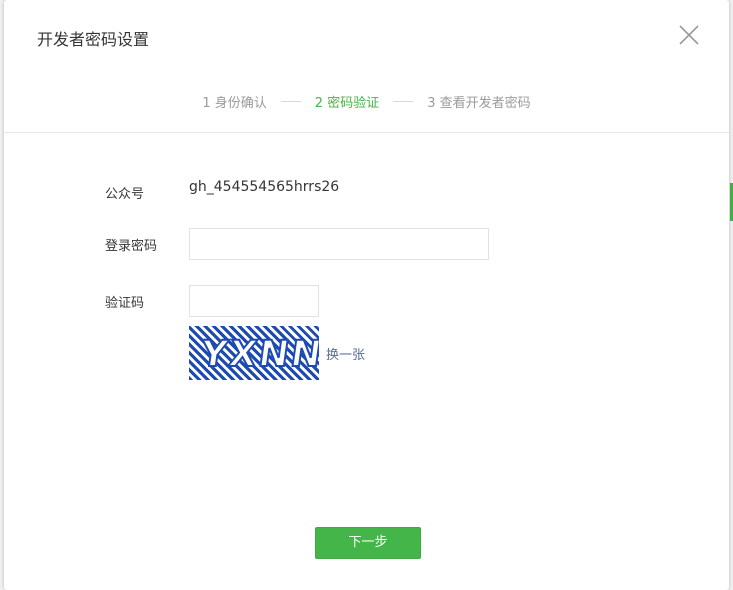 This screenshot has height=590, width=733. I want to click on refresh-captcha-link: 换一张, so click(345, 353).